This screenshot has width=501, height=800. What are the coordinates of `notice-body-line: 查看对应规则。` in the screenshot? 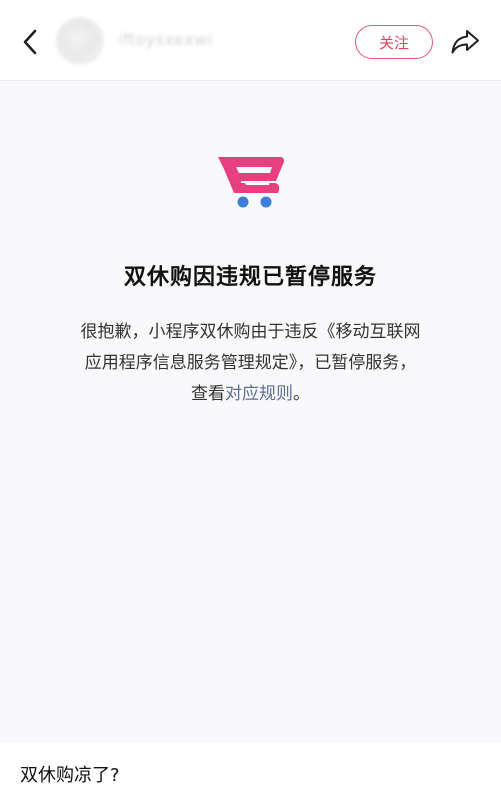 It's located at (250, 394).